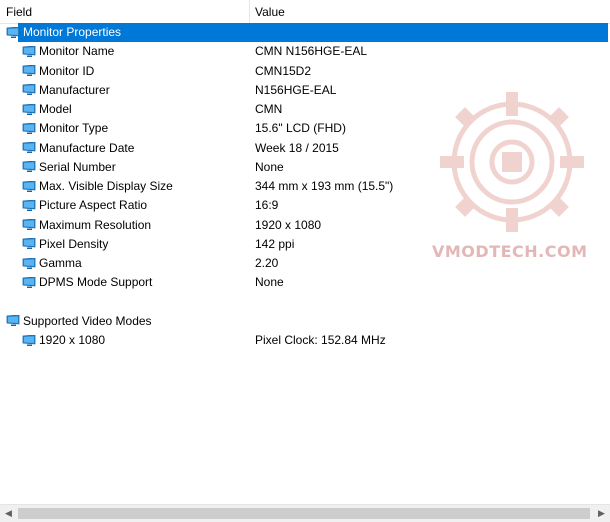  What do you see at coordinates (60, 263) in the screenshot?
I see `field-label: Gamma` at bounding box center [60, 263].